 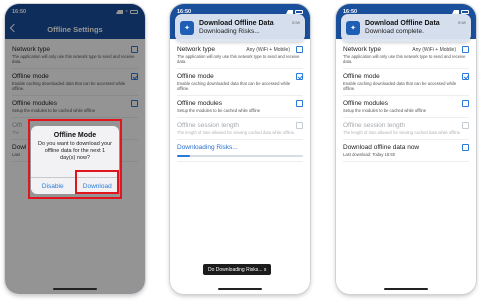 I want to click on toast-message: Do Downloading Risks... s, so click(x=237, y=269).